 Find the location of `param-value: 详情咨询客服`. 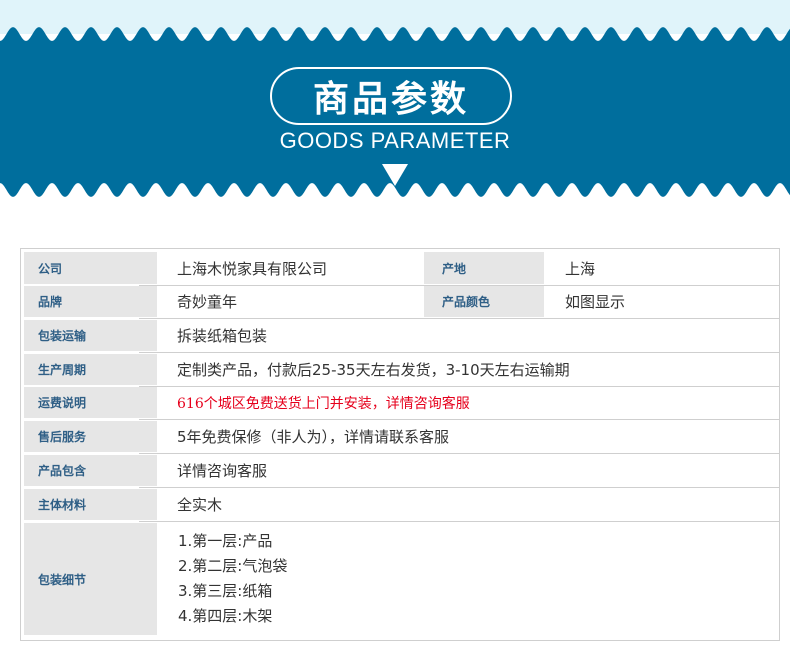

param-value: 详情咨询客服 is located at coordinates (222, 471).